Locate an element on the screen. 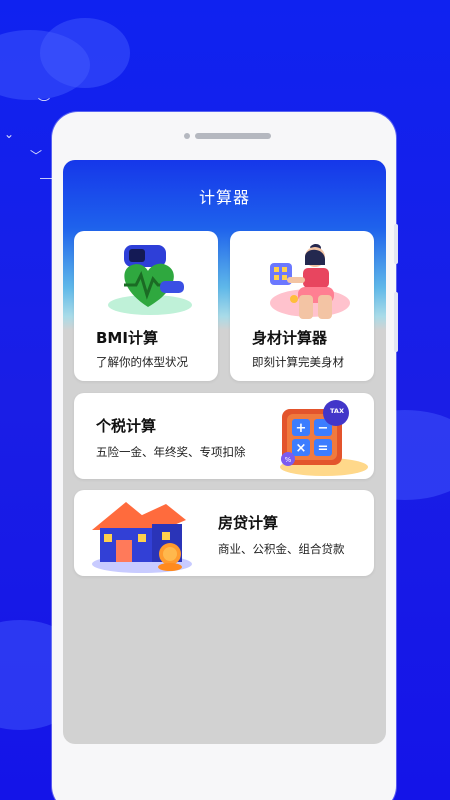 The image size is (450, 800). page-title: 计算器 is located at coordinates (224, 197).